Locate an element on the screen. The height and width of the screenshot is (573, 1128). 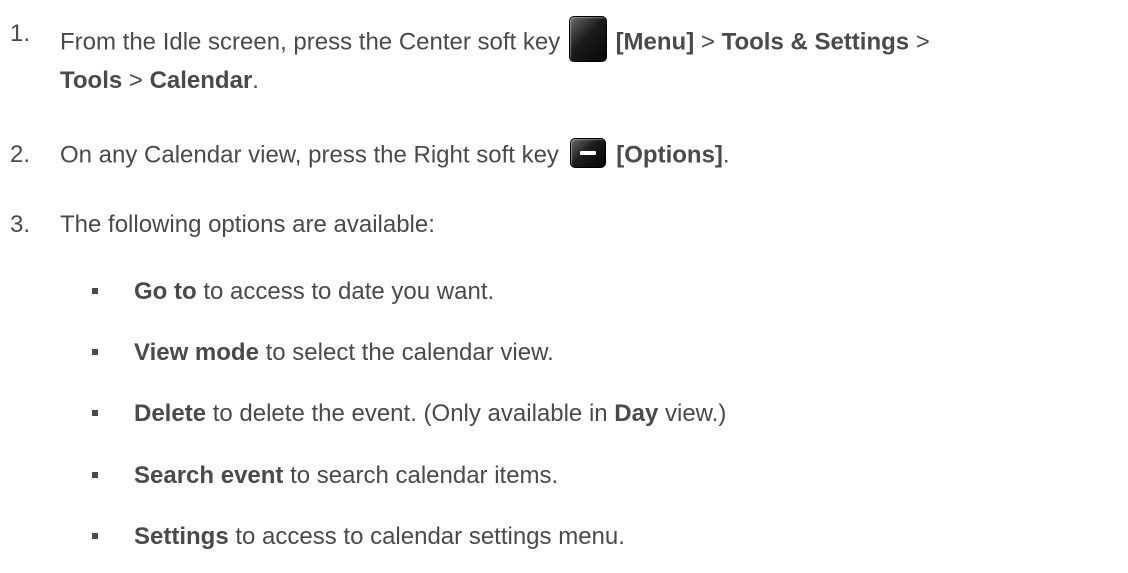
step-1-line-2: Tools > Calendar. is located at coordinates (159, 81).